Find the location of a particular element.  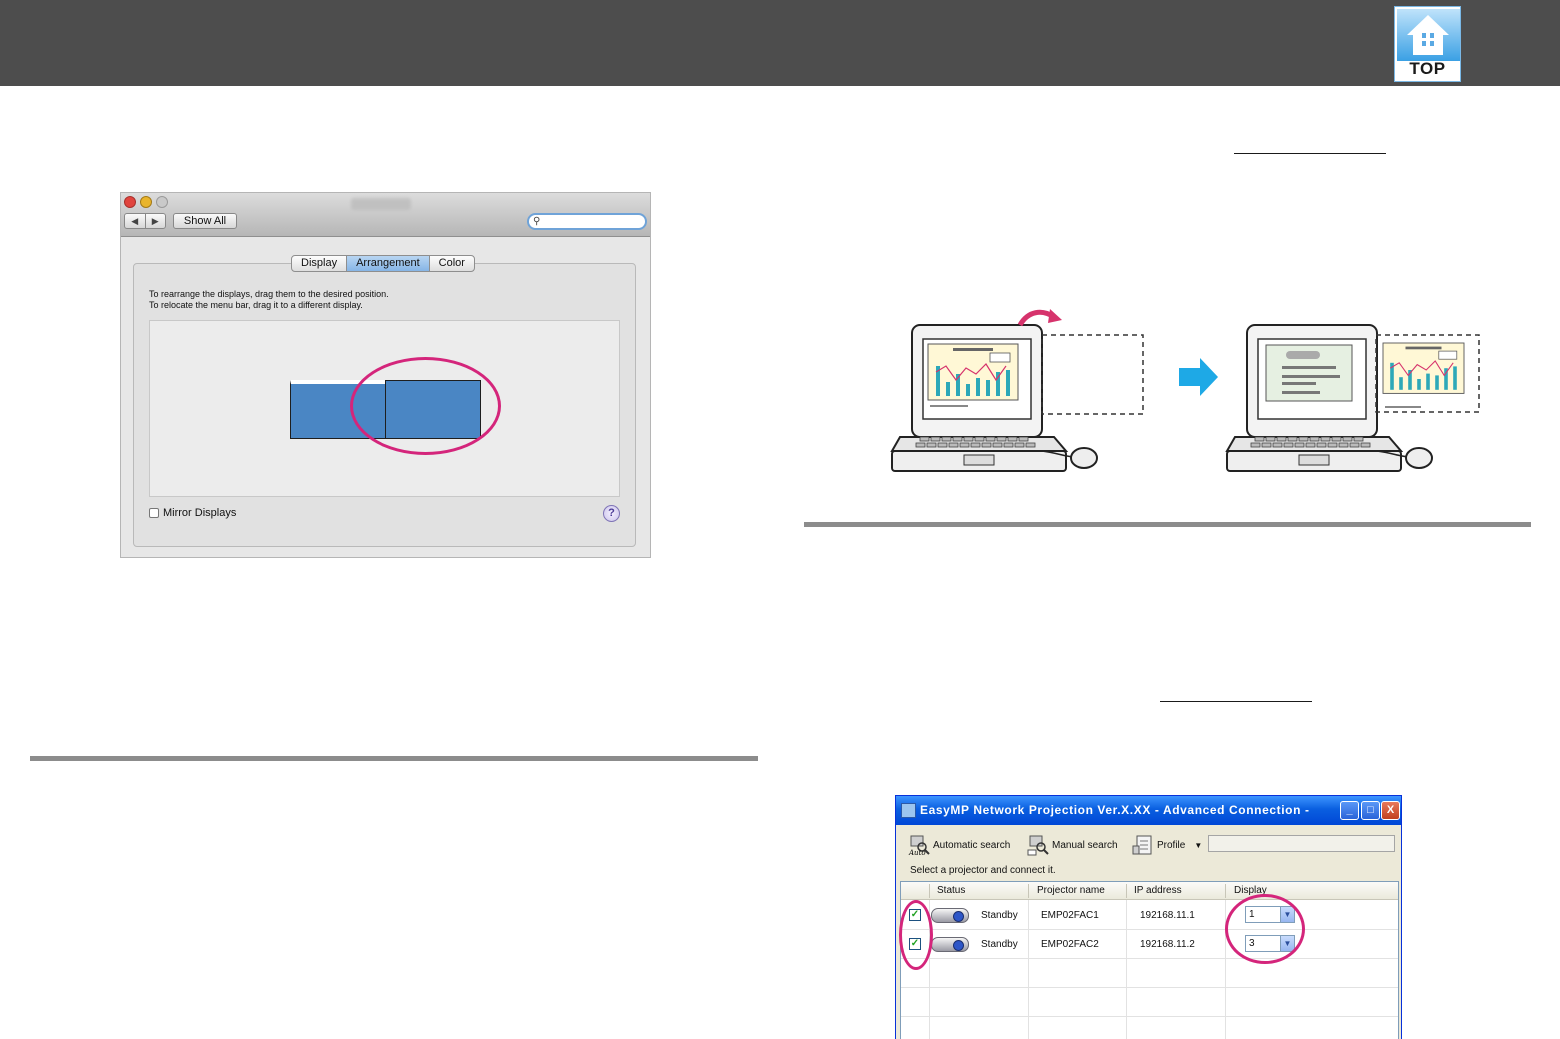

back-arrow-icon: ◀ is located at coordinates (135, 221).